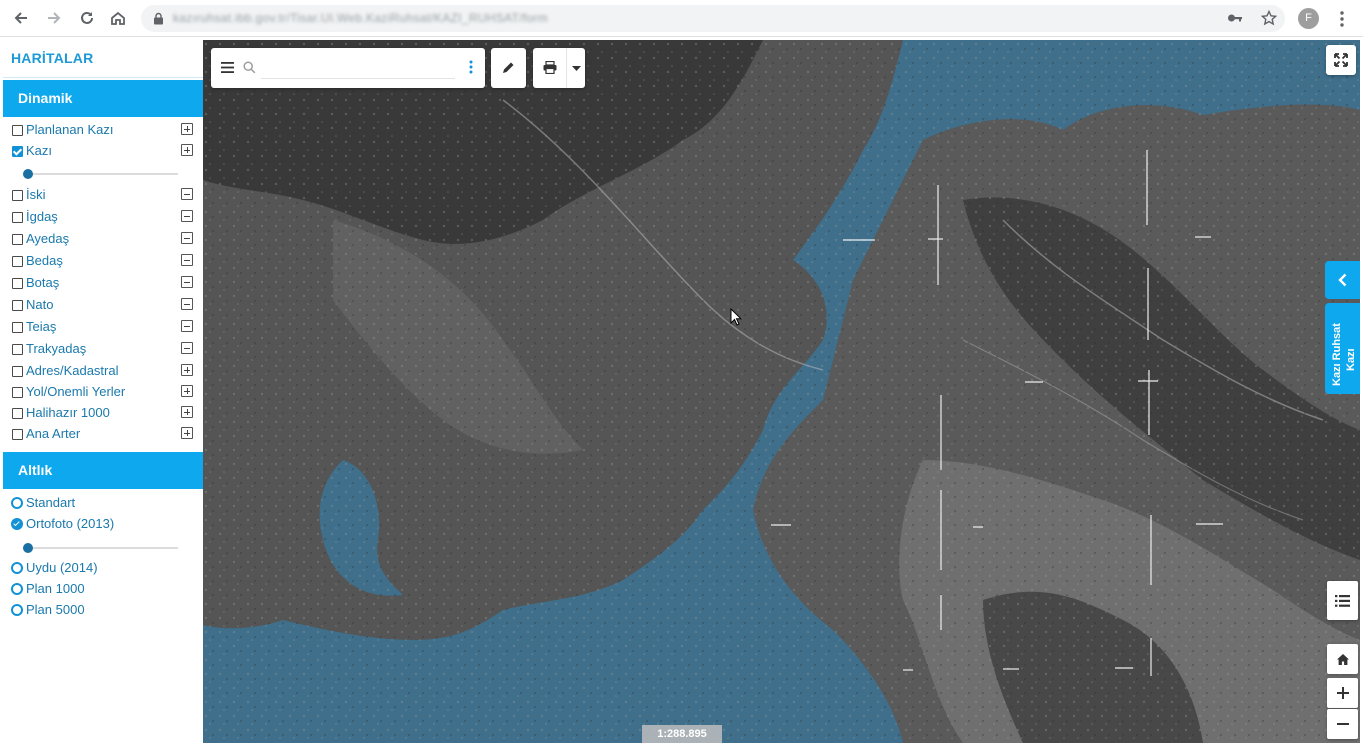  I want to click on pencil-icon, so click(508, 67).